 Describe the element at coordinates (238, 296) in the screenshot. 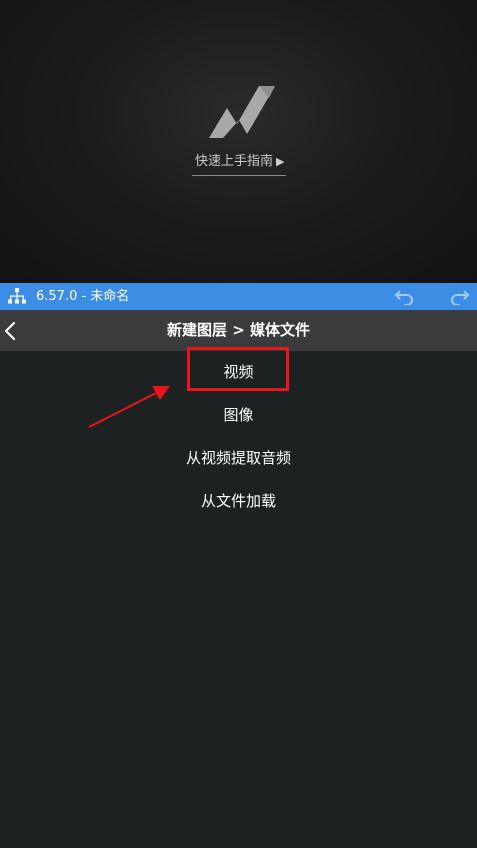

I see `status-bar: 6.57.0 - 未命名` at that location.